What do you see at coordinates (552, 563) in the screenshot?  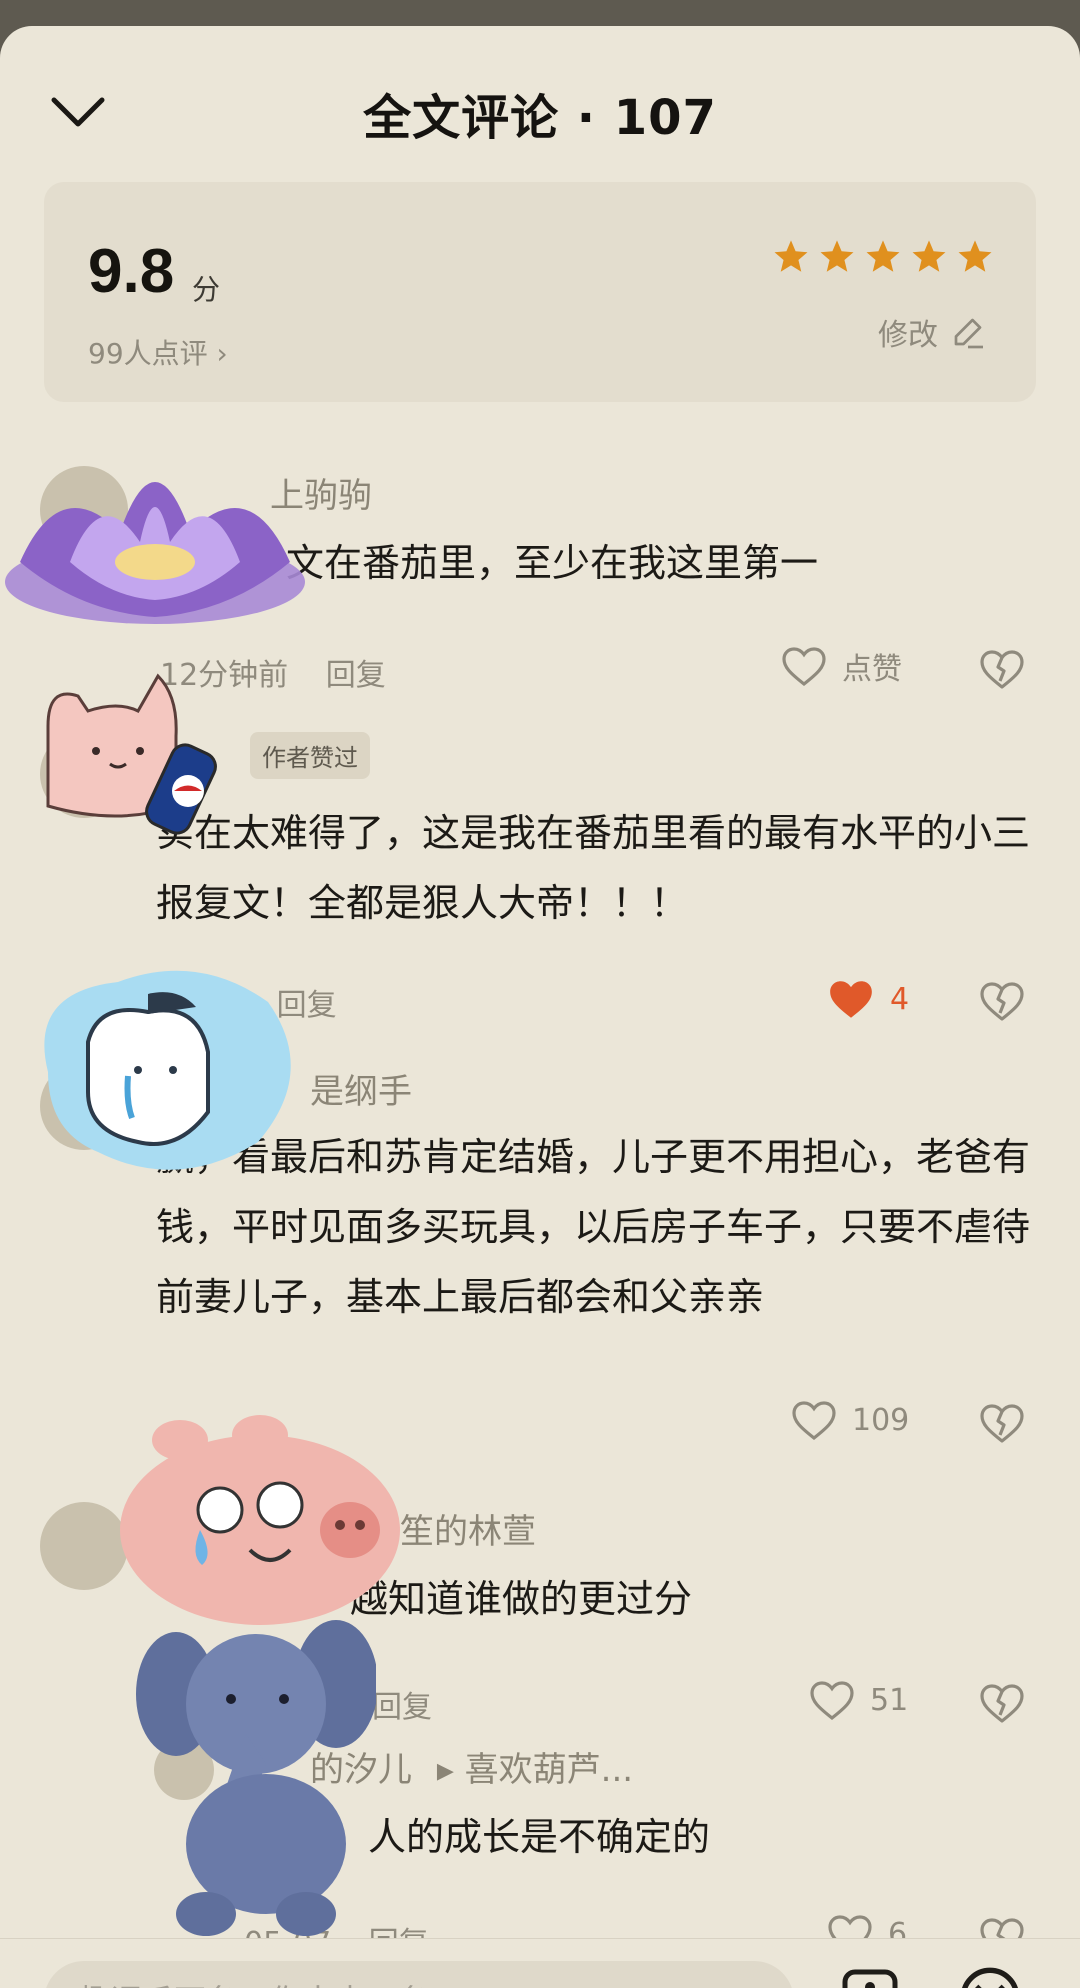 I see `comment-text: 文在番茄里，至少在我这里第一` at bounding box center [552, 563].